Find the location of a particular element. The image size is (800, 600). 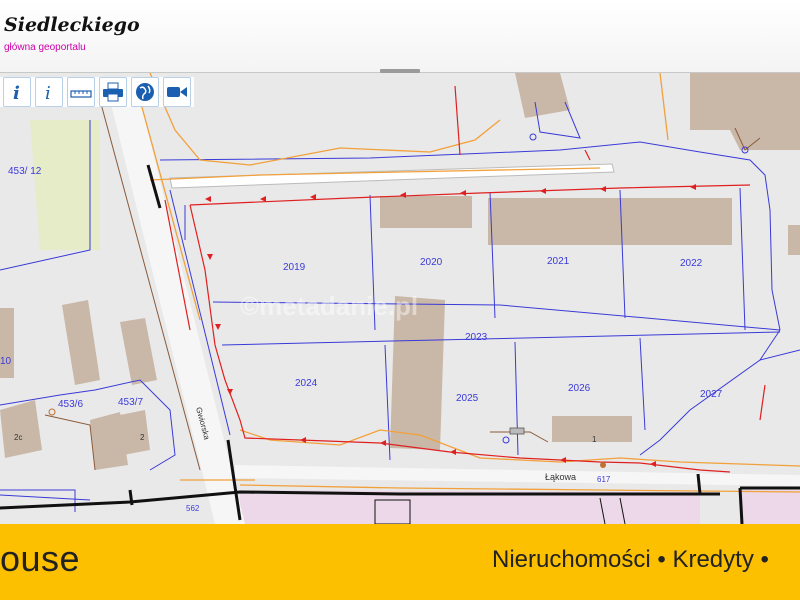

globe-icon is located at coordinates (145, 92).